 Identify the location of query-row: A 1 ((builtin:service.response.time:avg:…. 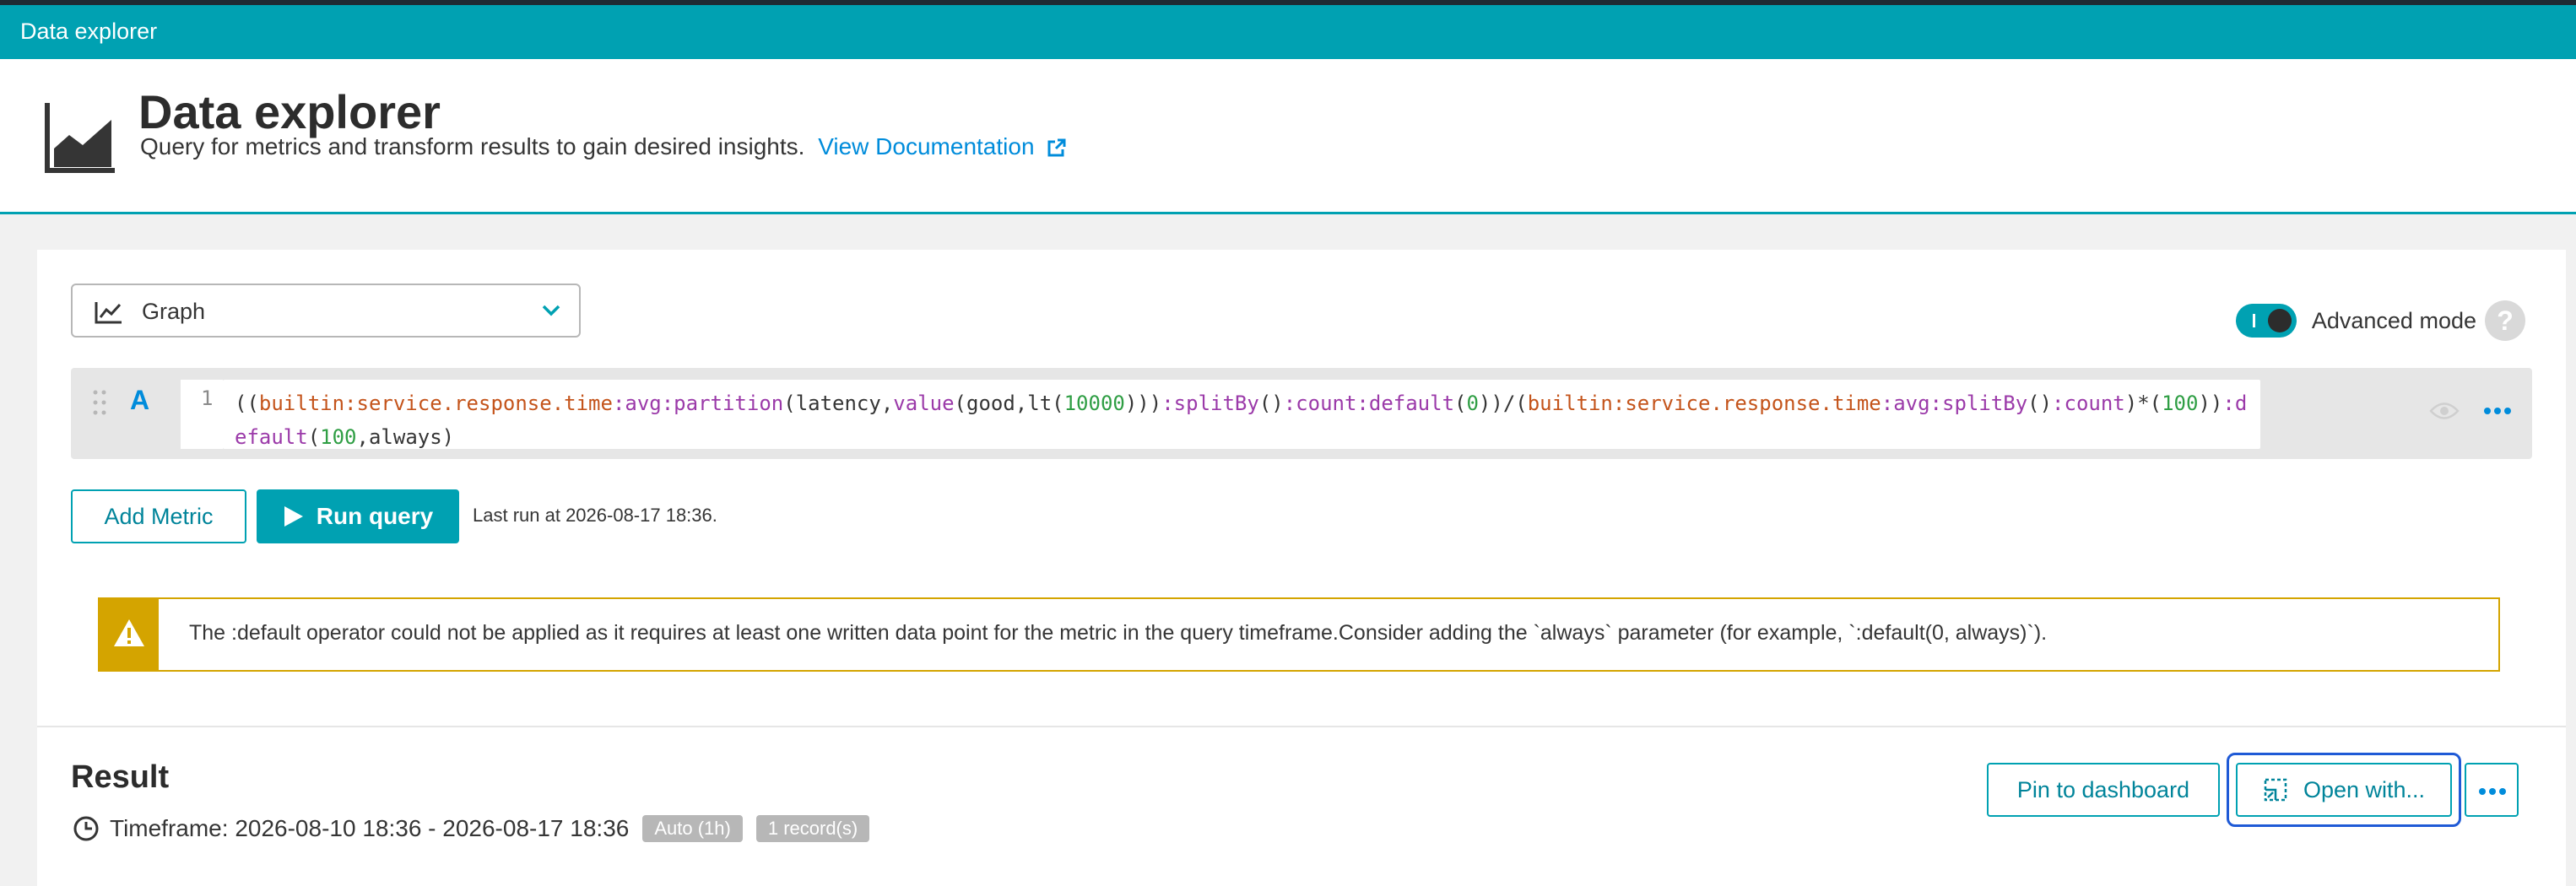
(1301, 413).